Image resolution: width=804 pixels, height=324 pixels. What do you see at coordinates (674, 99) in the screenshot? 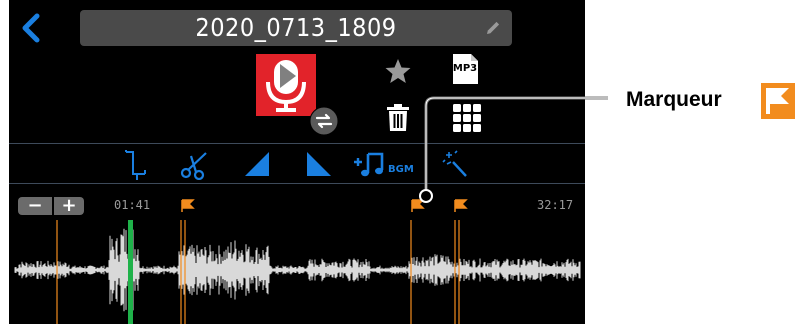
I see `marker-callout-label: Marqueur` at bounding box center [674, 99].